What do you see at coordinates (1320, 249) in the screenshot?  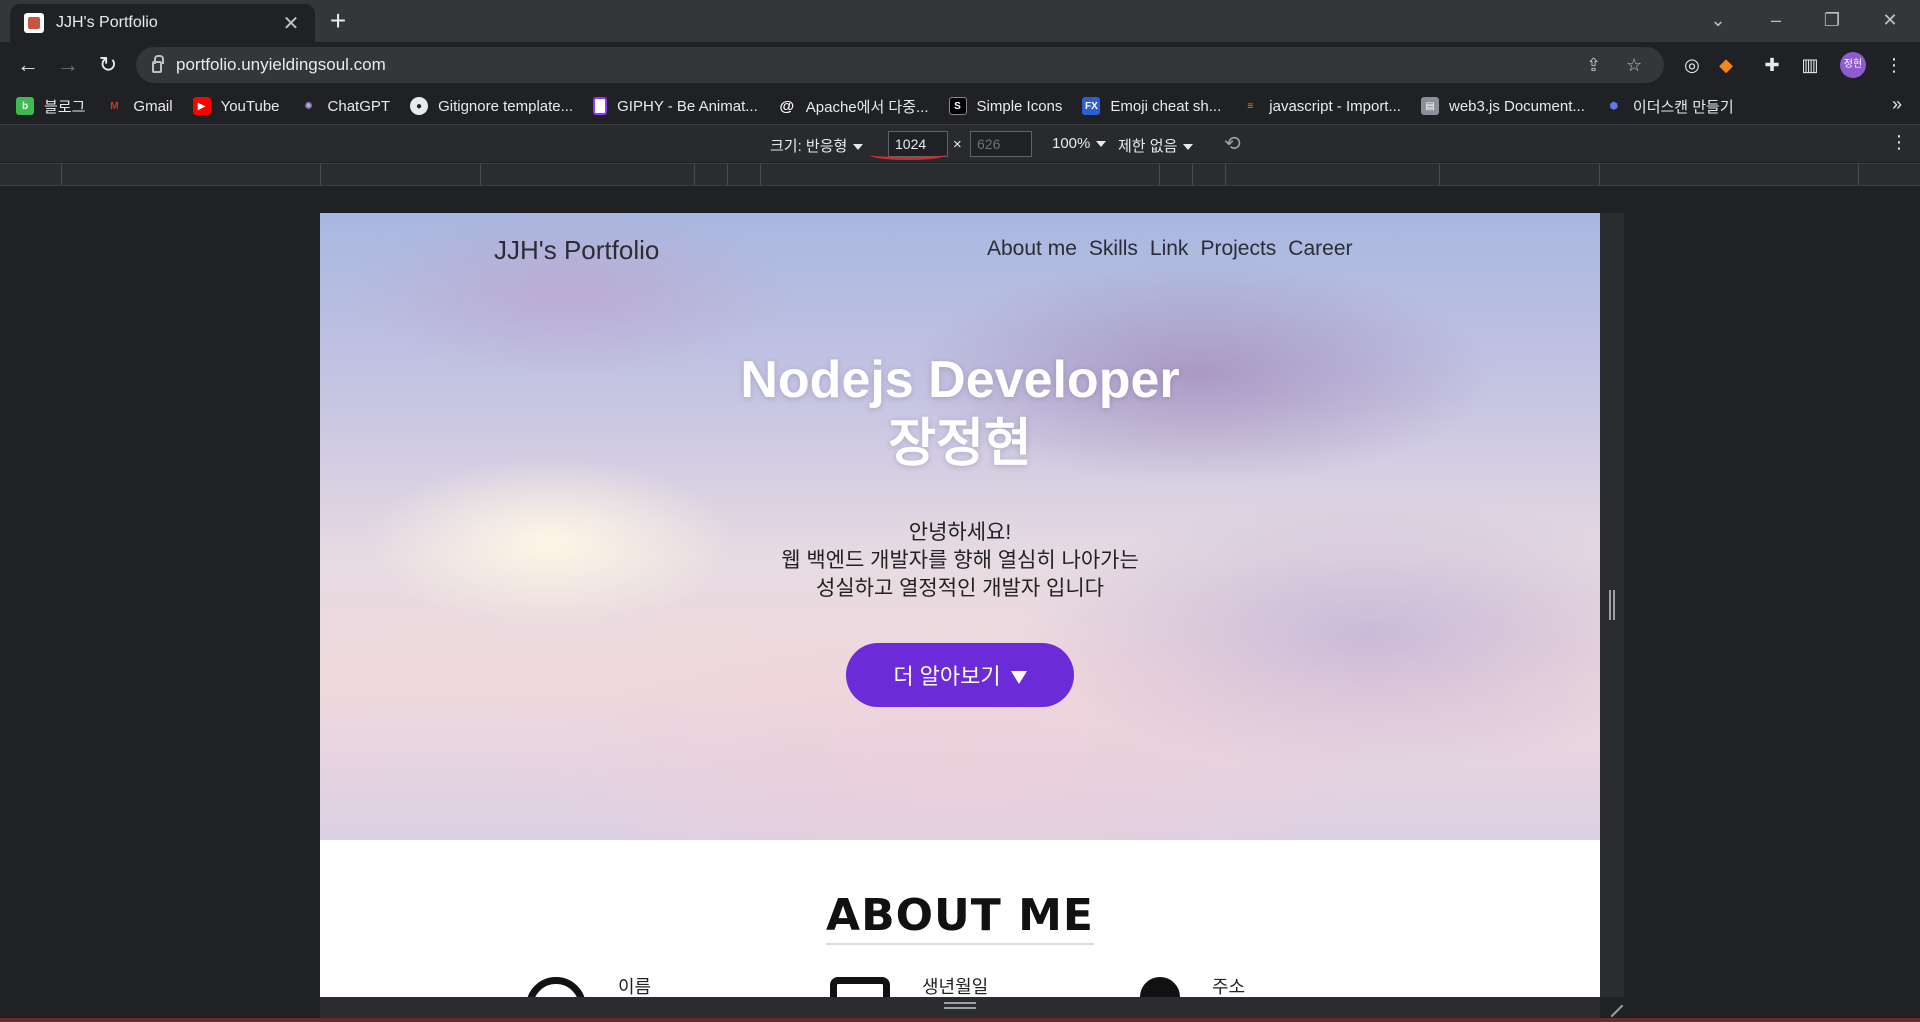 I see `nav-career: Career` at bounding box center [1320, 249].